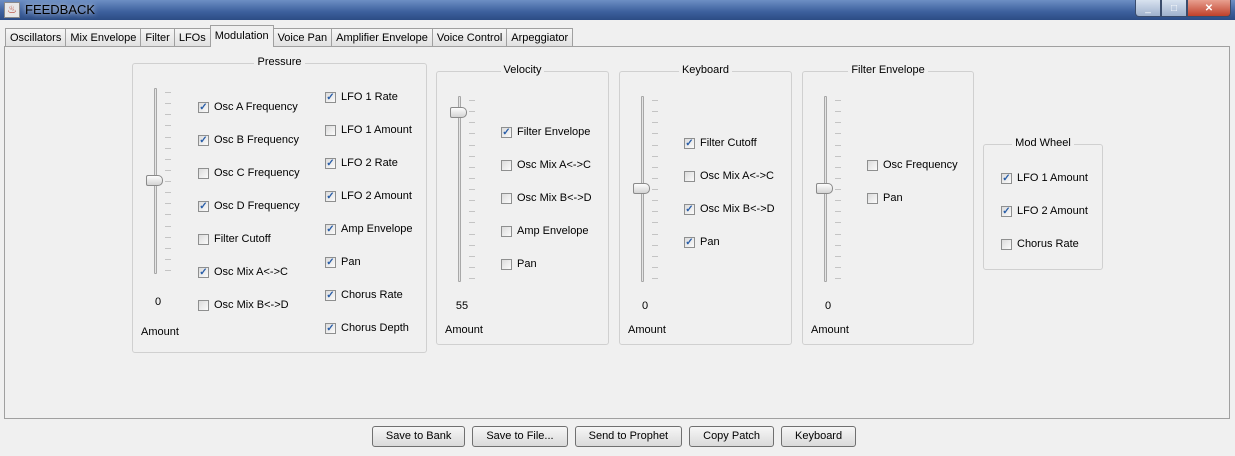 The image size is (1235, 456). I want to click on tab-arpeggiator: Arpeggiator, so click(540, 37).